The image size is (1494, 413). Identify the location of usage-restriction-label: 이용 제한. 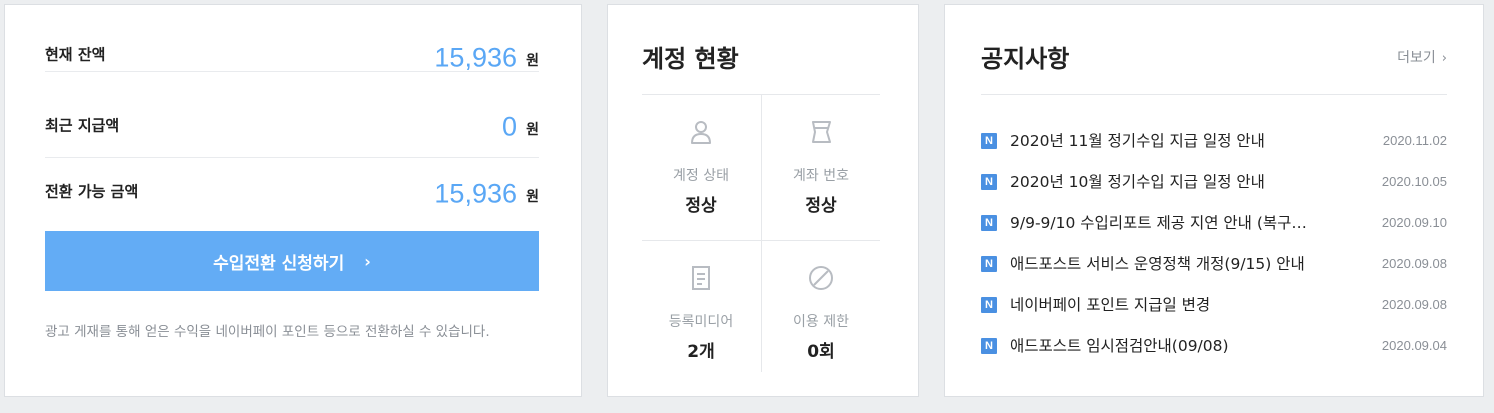
(821, 322).